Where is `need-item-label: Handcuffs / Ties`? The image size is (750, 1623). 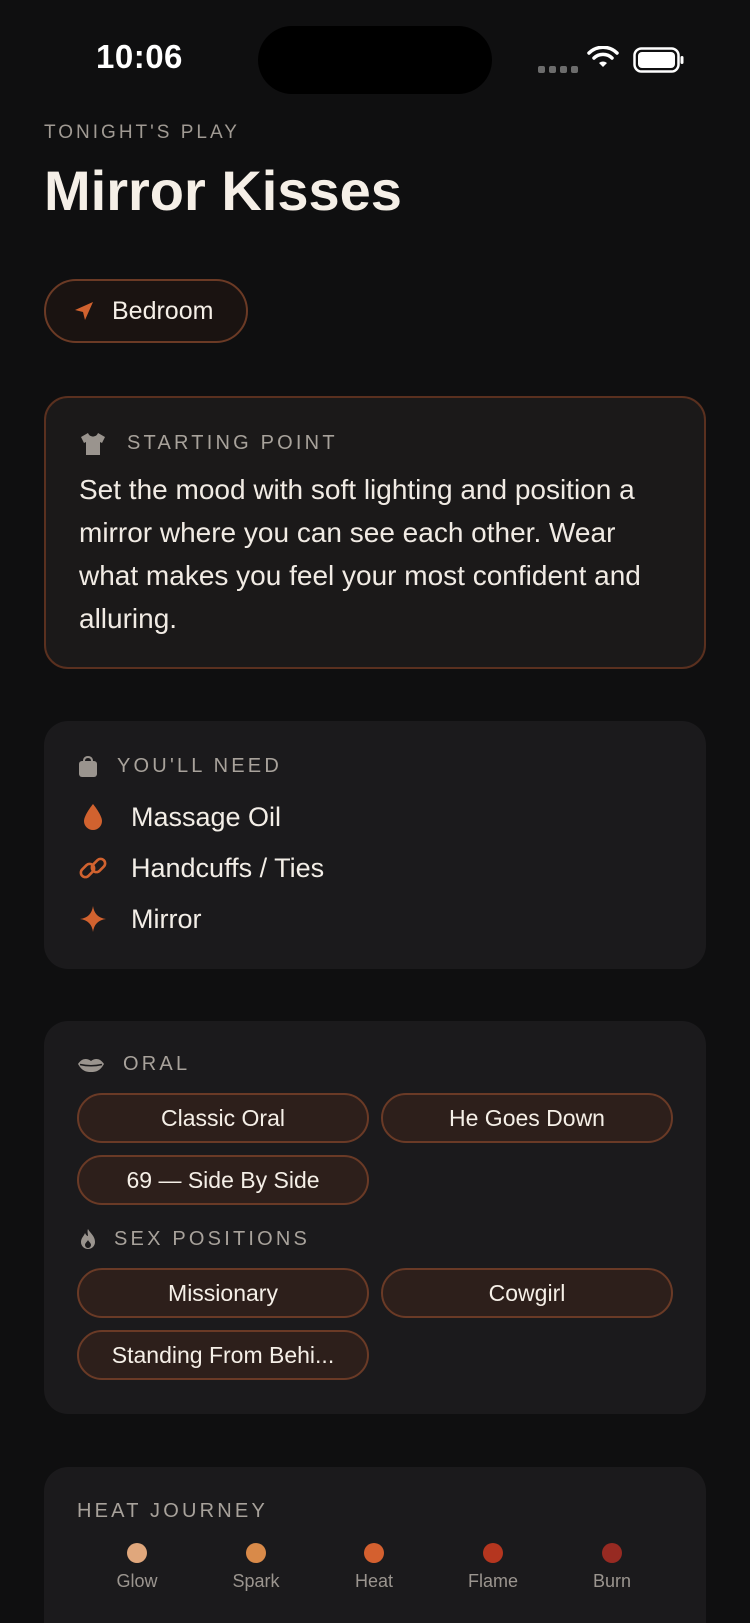
need-item-label: Handcuffs / Ties is located at coordinates (228, 867).